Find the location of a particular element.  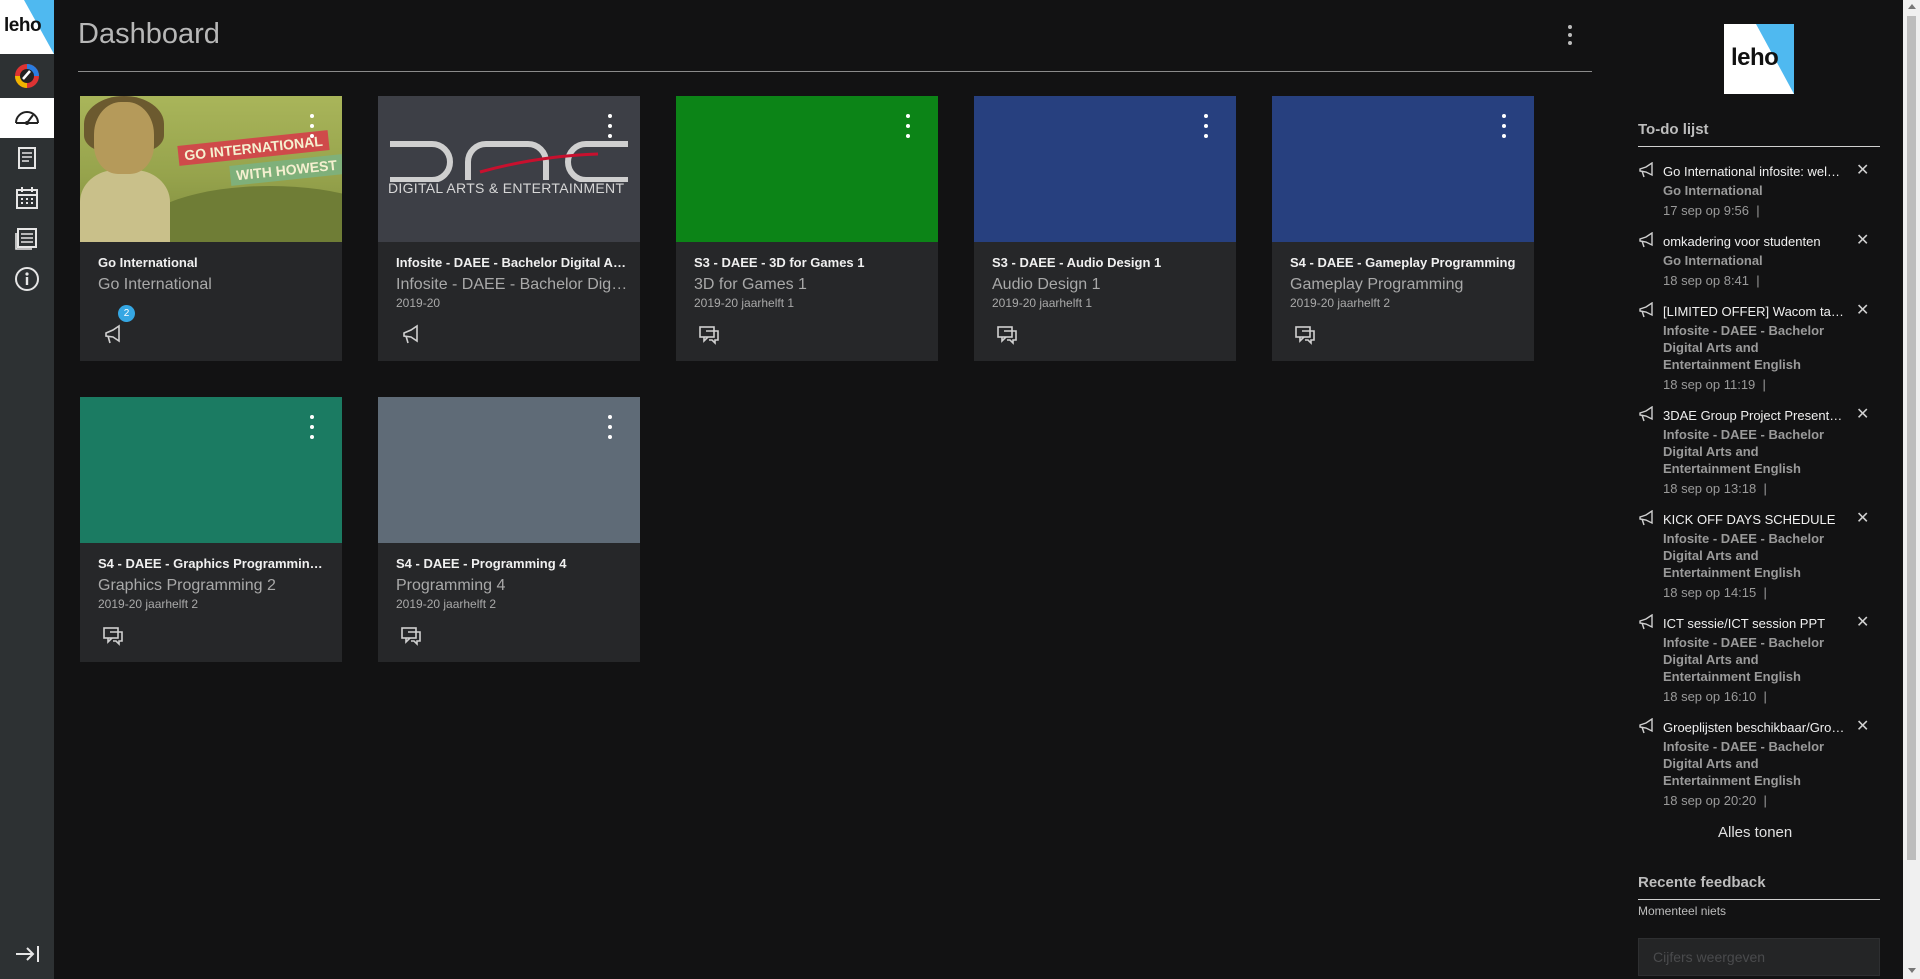

course-code: S3 - DAEE - 3D for Games 1 is located at coordinates (809, 262).